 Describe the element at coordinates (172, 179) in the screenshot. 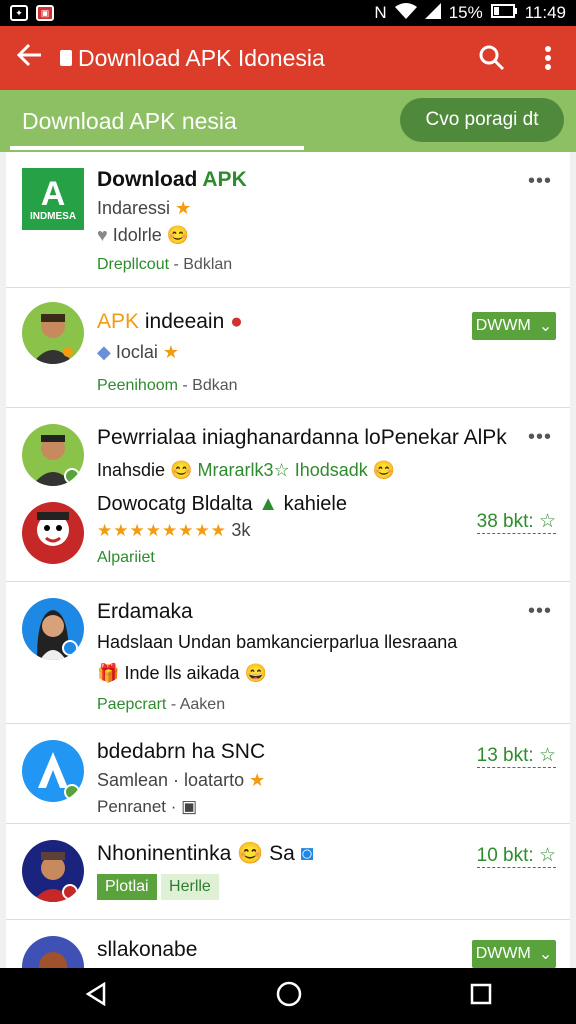

I see `item-title: Download APK` at that location.